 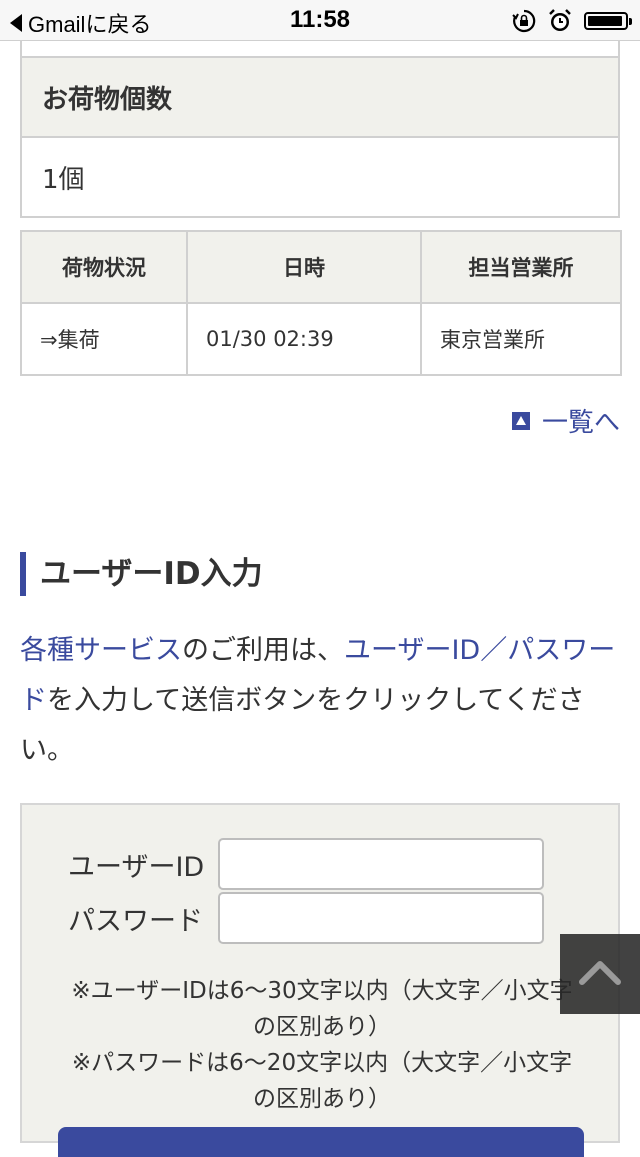 I want to click on intro-text-2: を入力して送信ボタンをクリックしてください。, so click(x=302, y=725).